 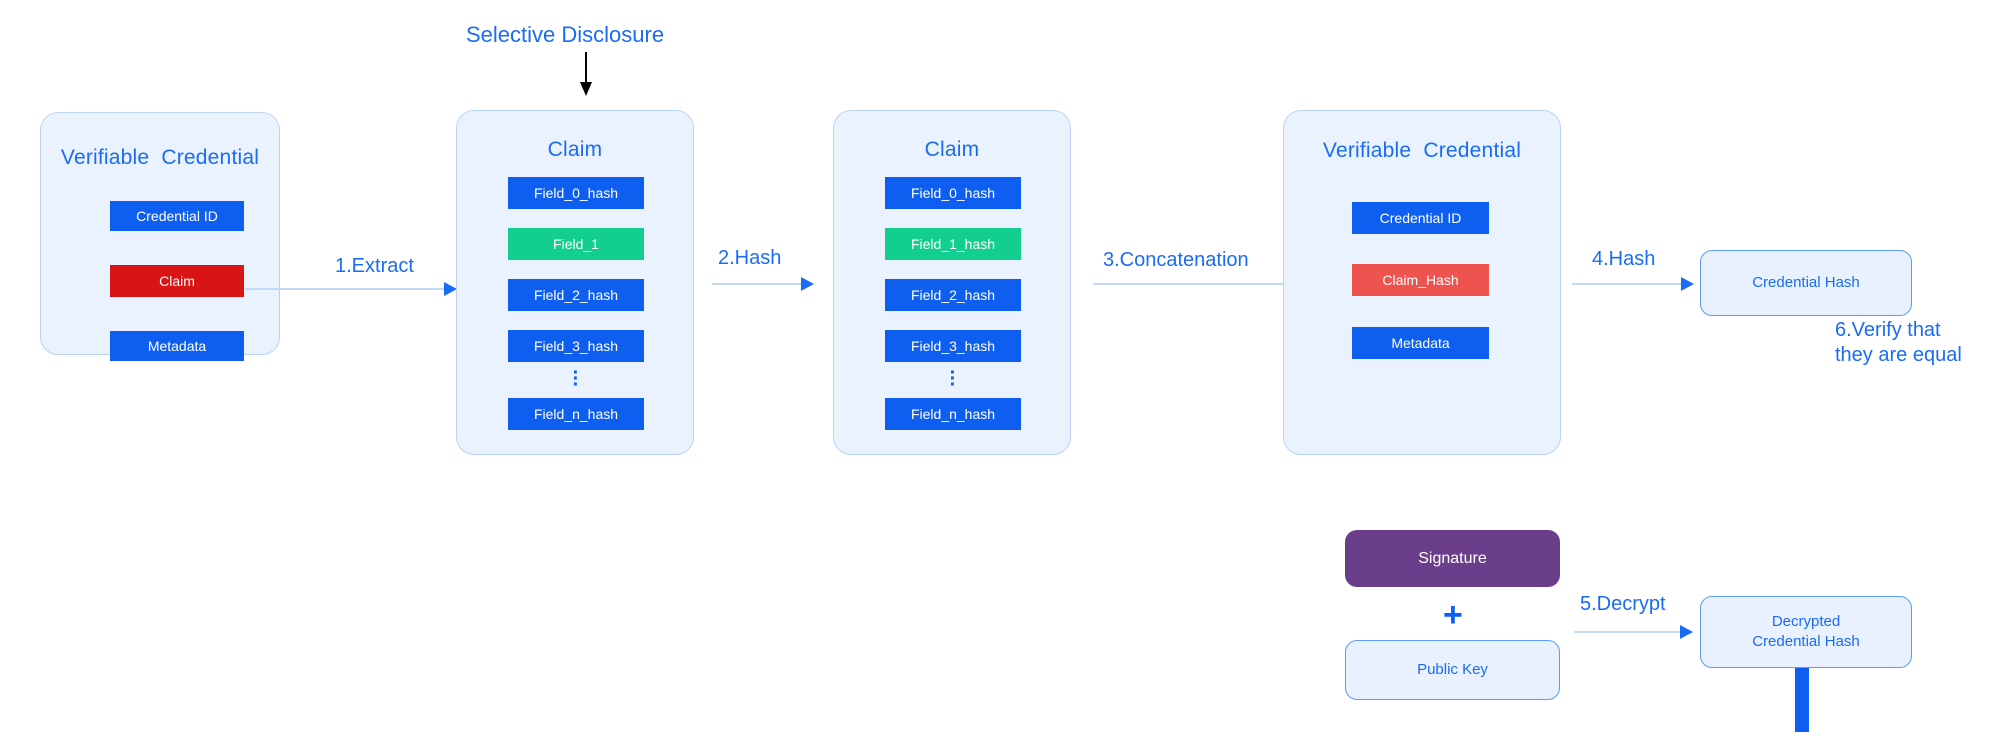 I want to click on step-1-label: 1.Extract, so click(x=374, y=266).